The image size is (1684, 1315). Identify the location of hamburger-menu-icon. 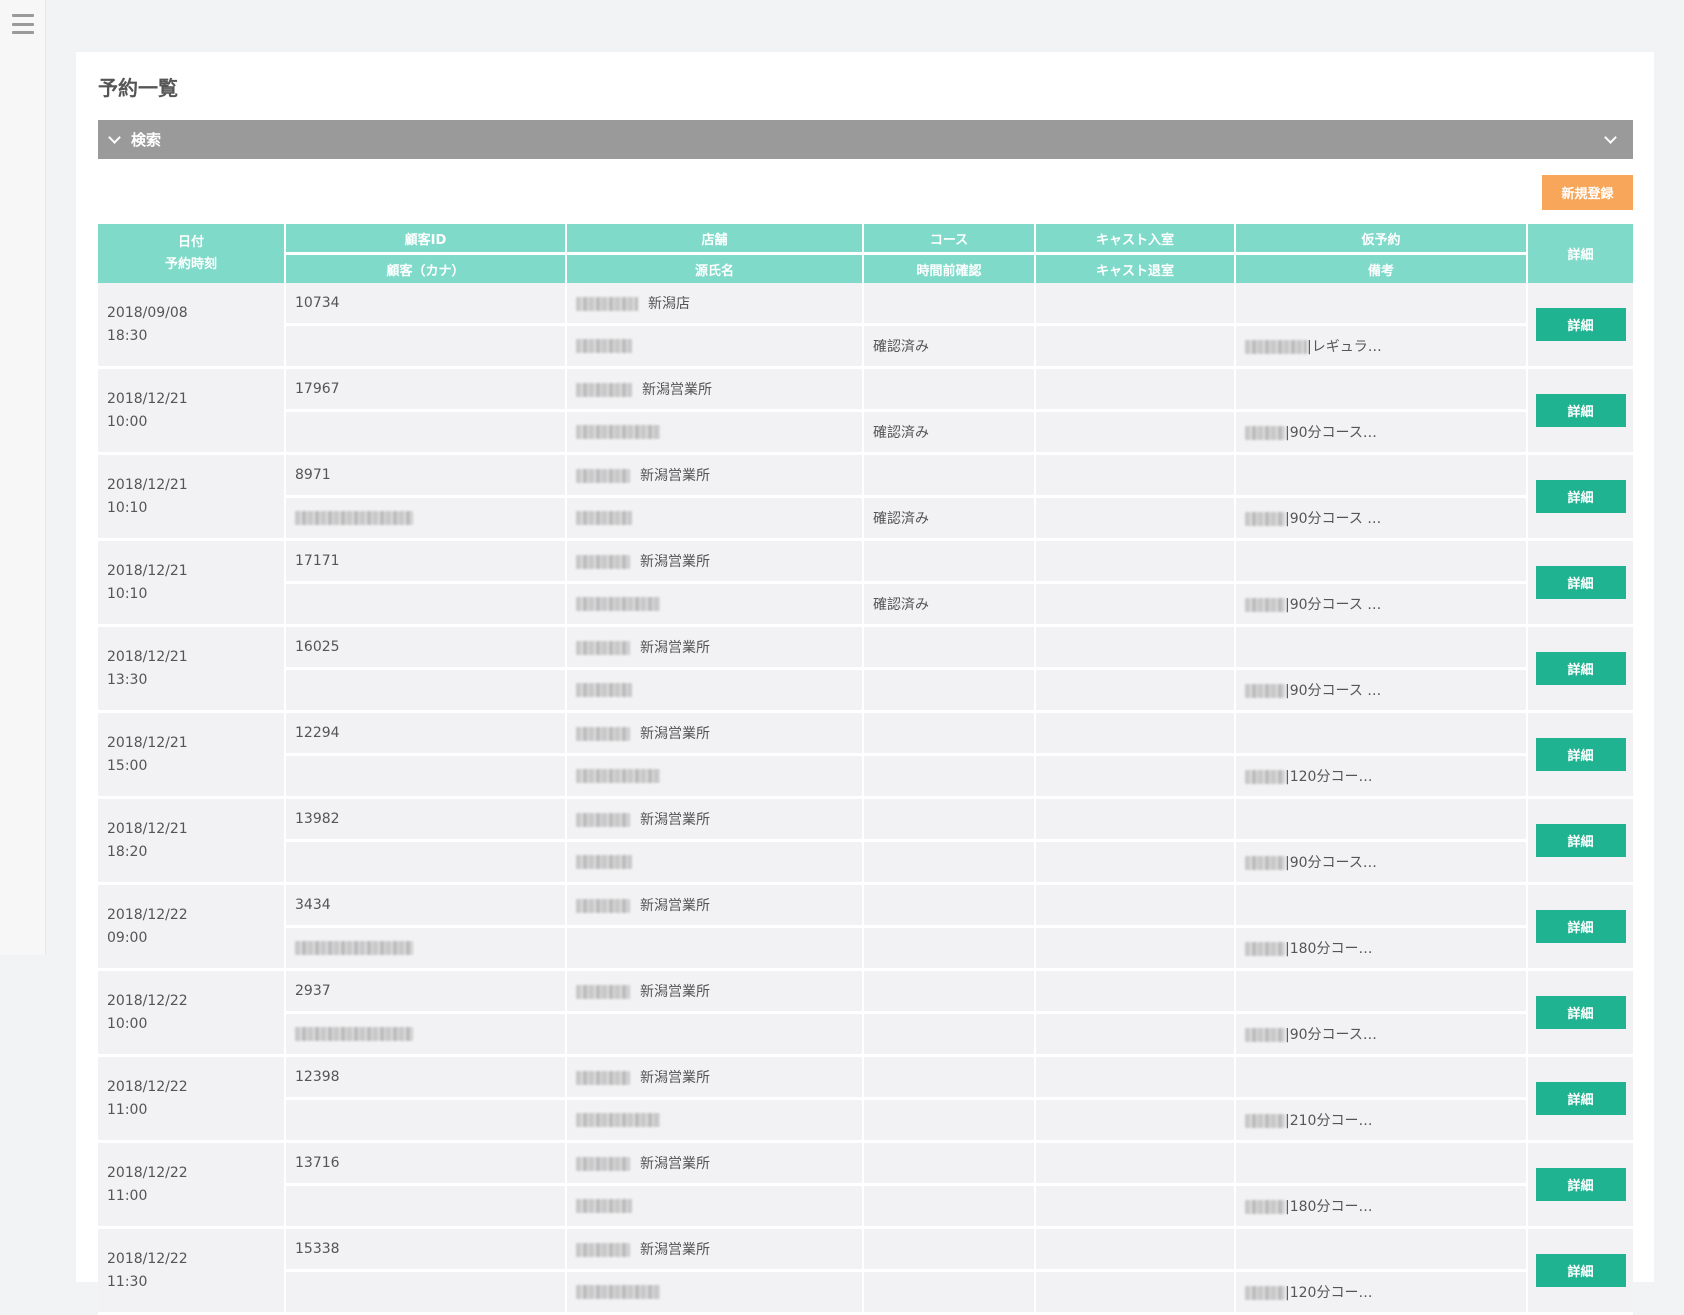
(23, 24).